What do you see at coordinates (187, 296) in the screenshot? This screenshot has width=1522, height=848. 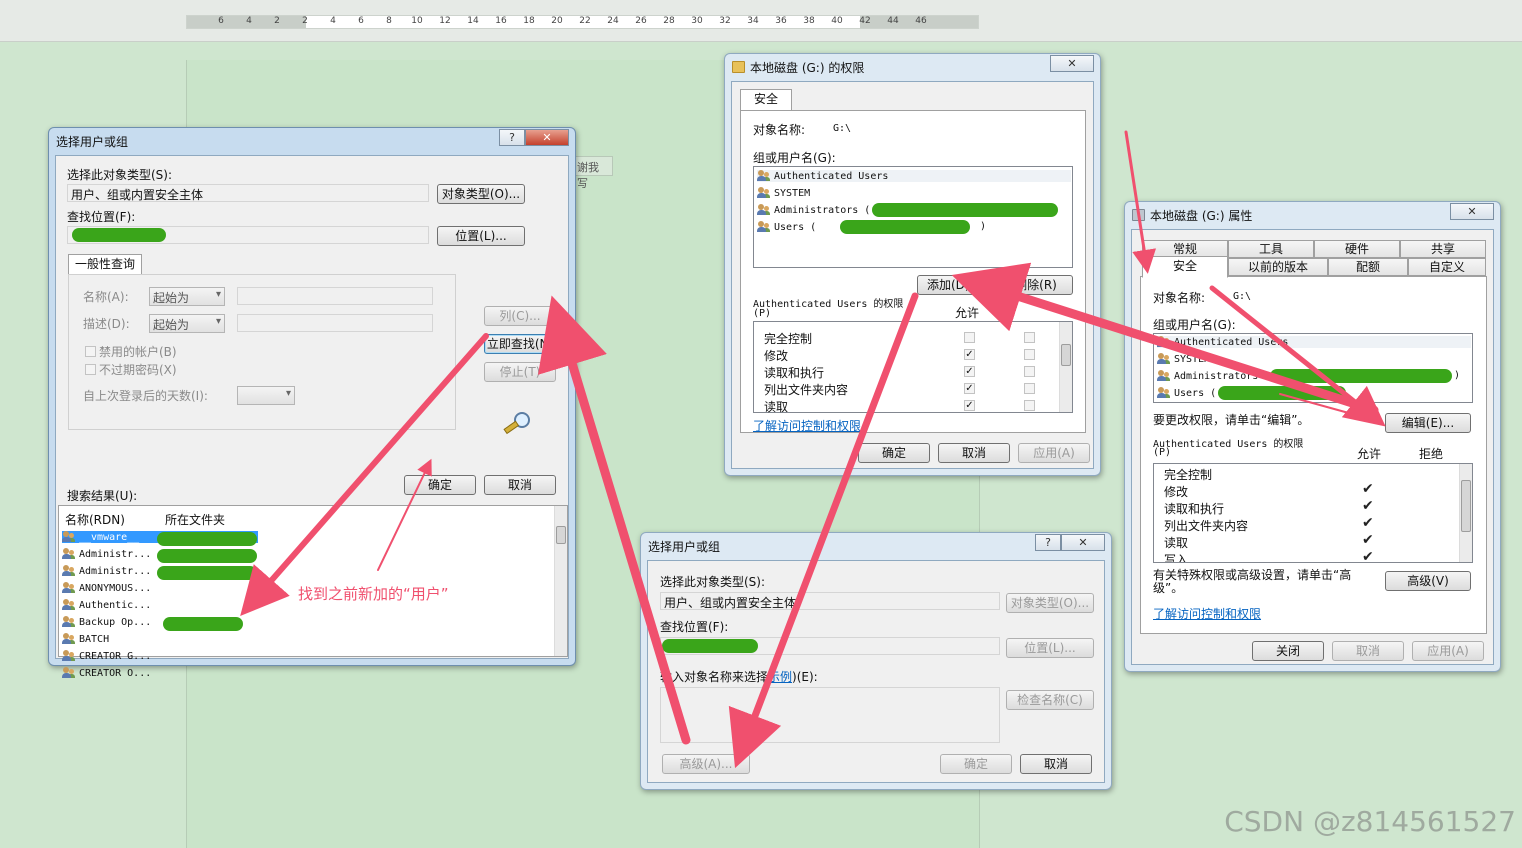 I see `name-match-combo: 起始为` at bounding box center [187, 296].